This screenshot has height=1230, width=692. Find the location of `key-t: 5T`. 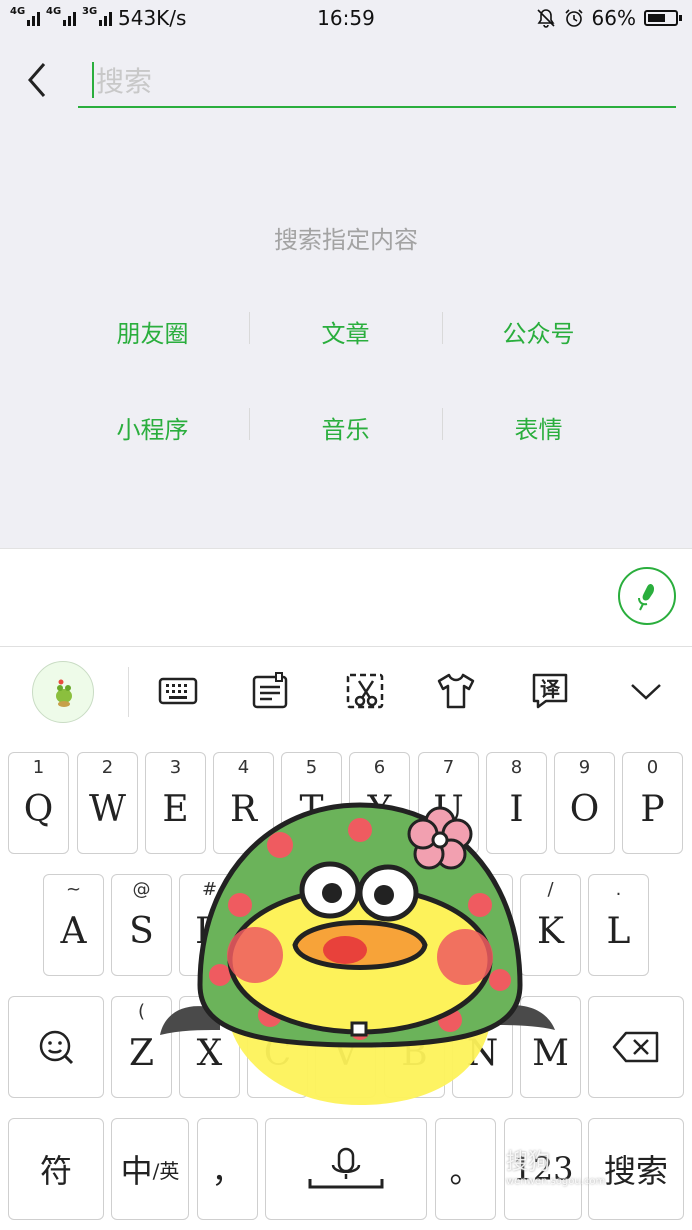

key-t: 5T is located at coordinates (311, 803).